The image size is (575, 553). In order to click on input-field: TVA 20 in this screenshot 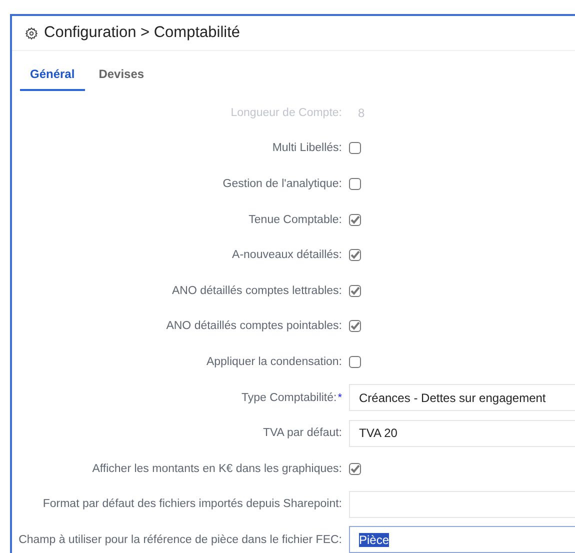, I will do `click(462, 433)`.